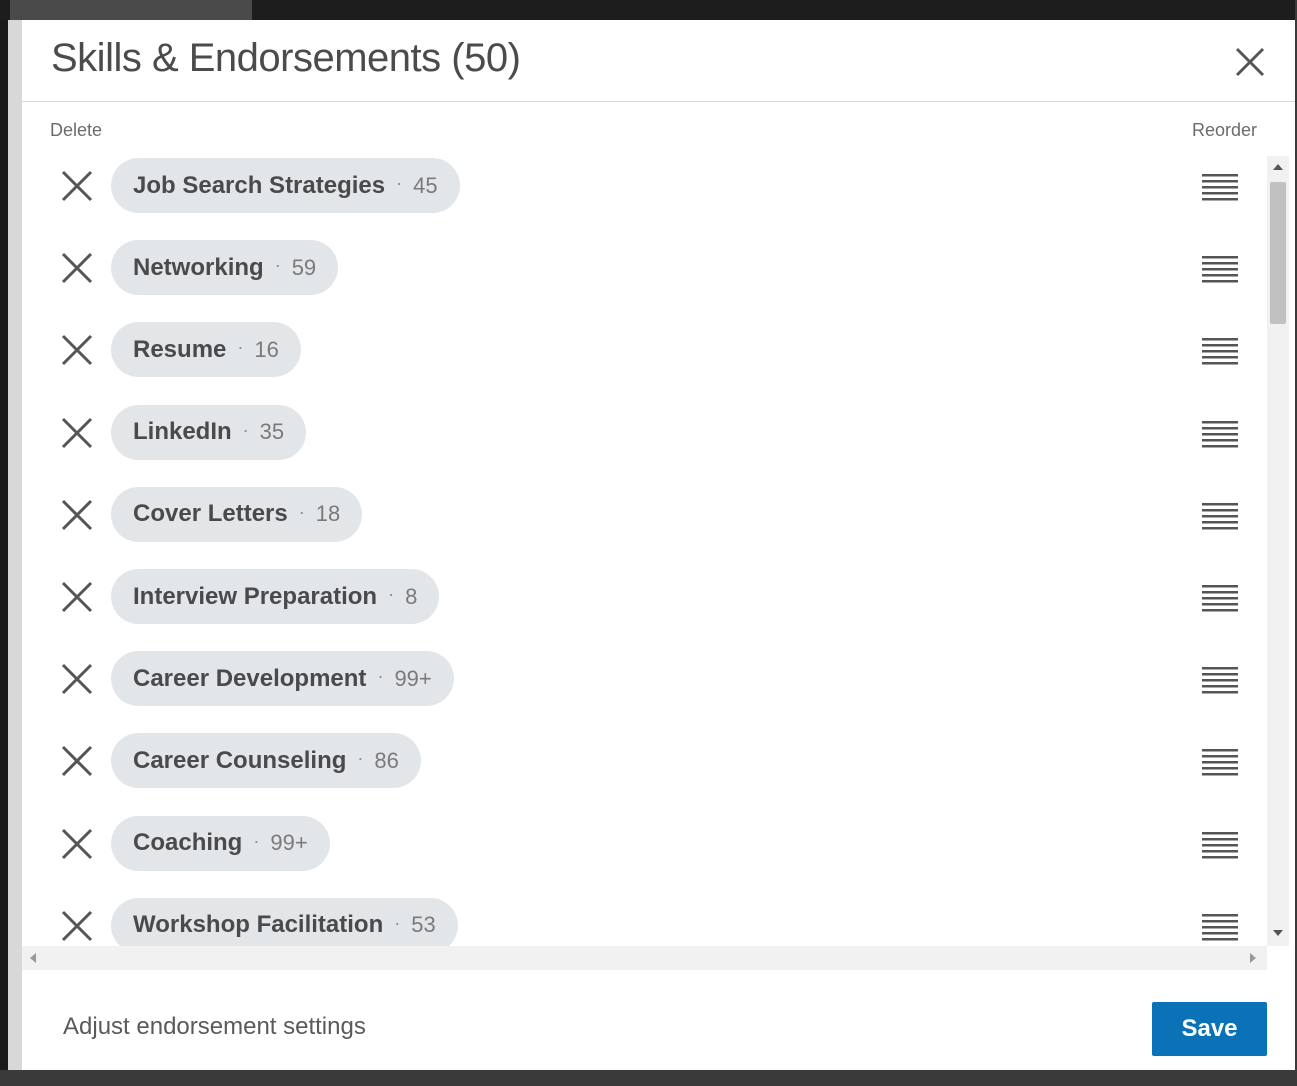 The height and width of the screenshot is (1086, 1297). What do you see at coordinates (644, 350) in the screenshot?
I see `skill-row: Resume · 16` at bounding box center [644, 350].